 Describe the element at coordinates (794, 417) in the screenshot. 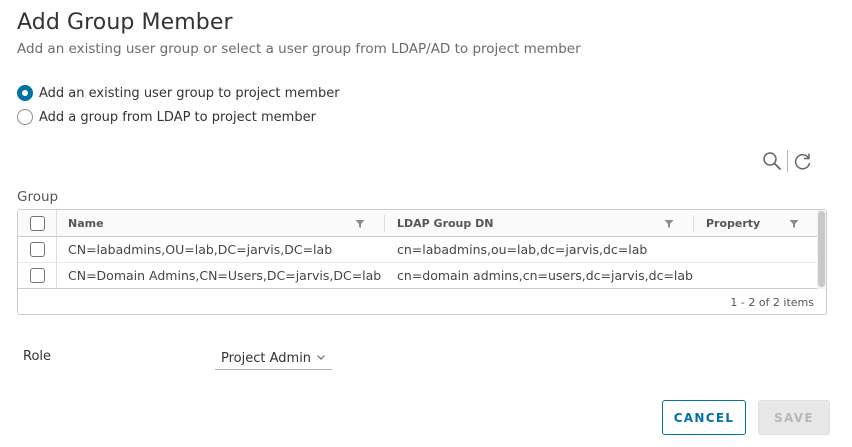

I see `save-button: SAVE` at that location.